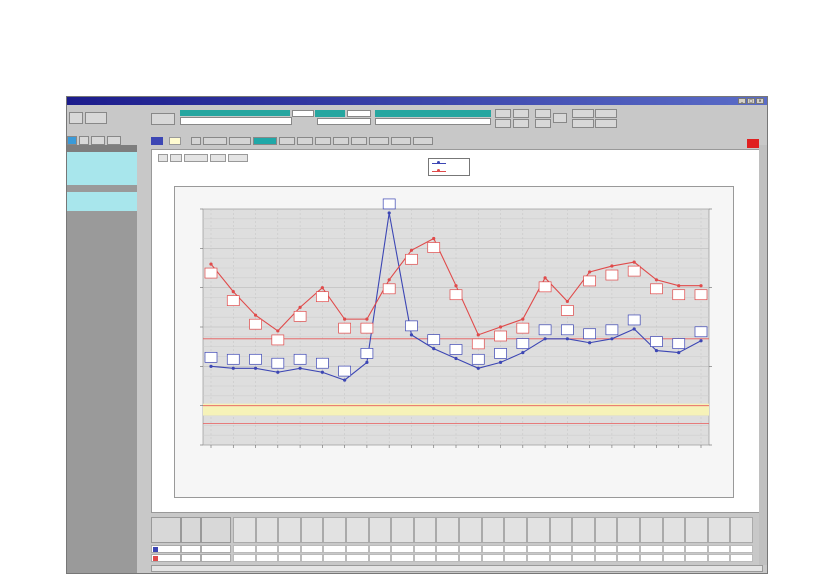  What do you see at coordinates (742, 101) in the screenshot?
I see `minimize-button: _` at bounding box center [742, 101].